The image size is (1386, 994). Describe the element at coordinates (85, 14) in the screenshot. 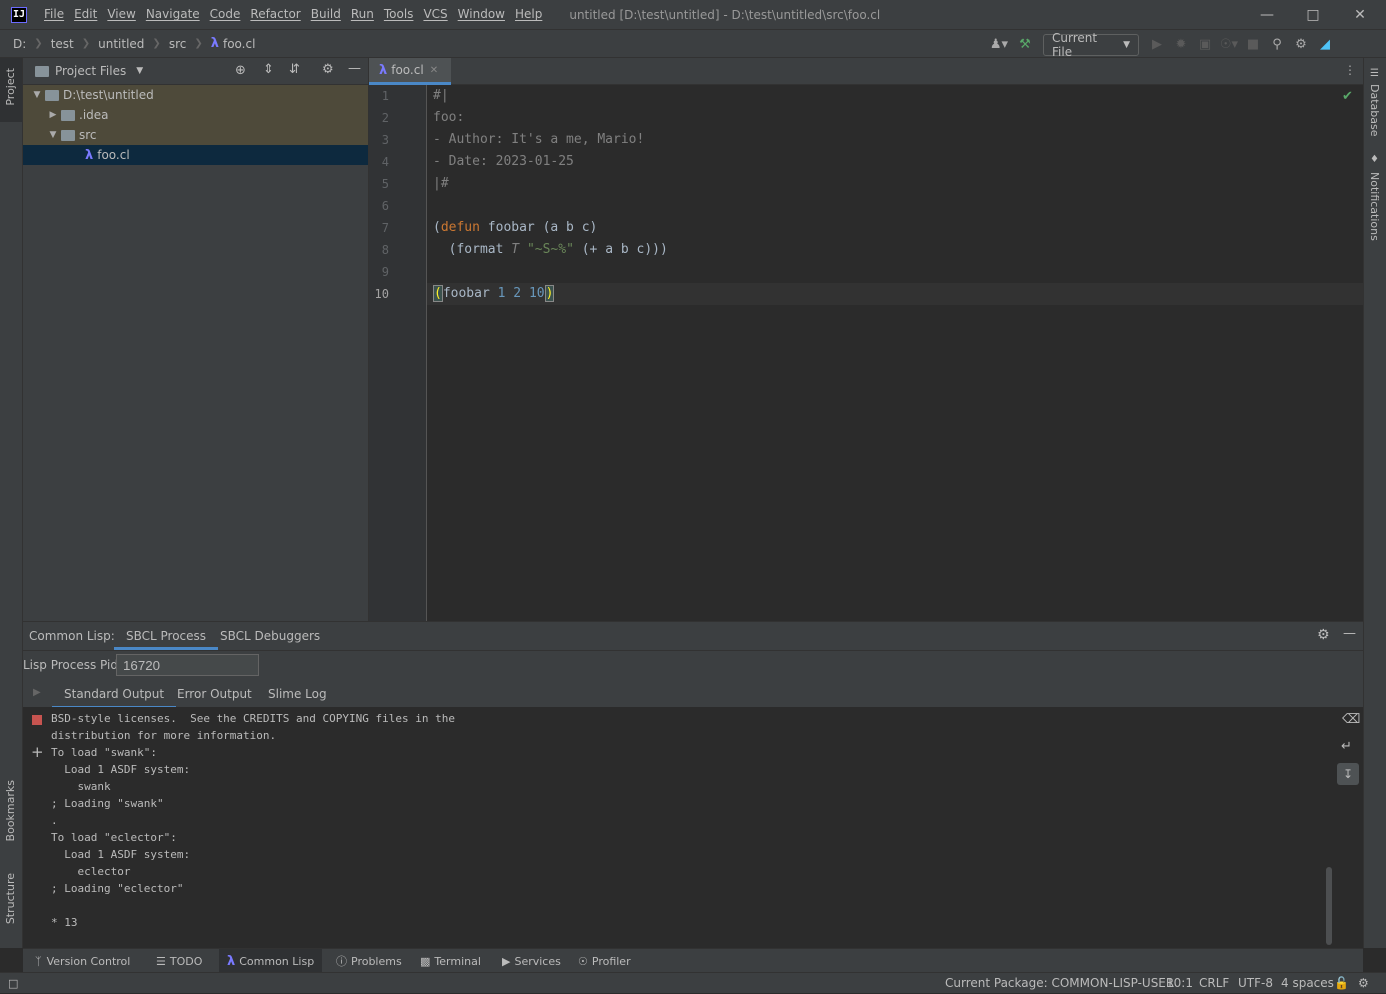

I see `menu-edit: Edit` at that location.